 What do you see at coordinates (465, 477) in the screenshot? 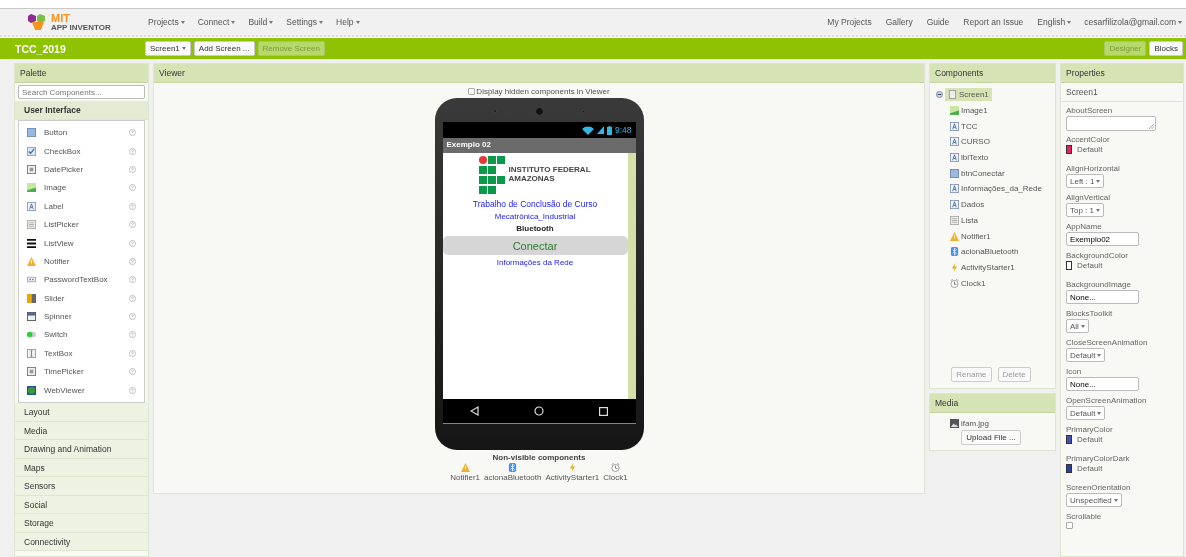
I see `component-name: Notifier1` at bounding box center [465, 477].